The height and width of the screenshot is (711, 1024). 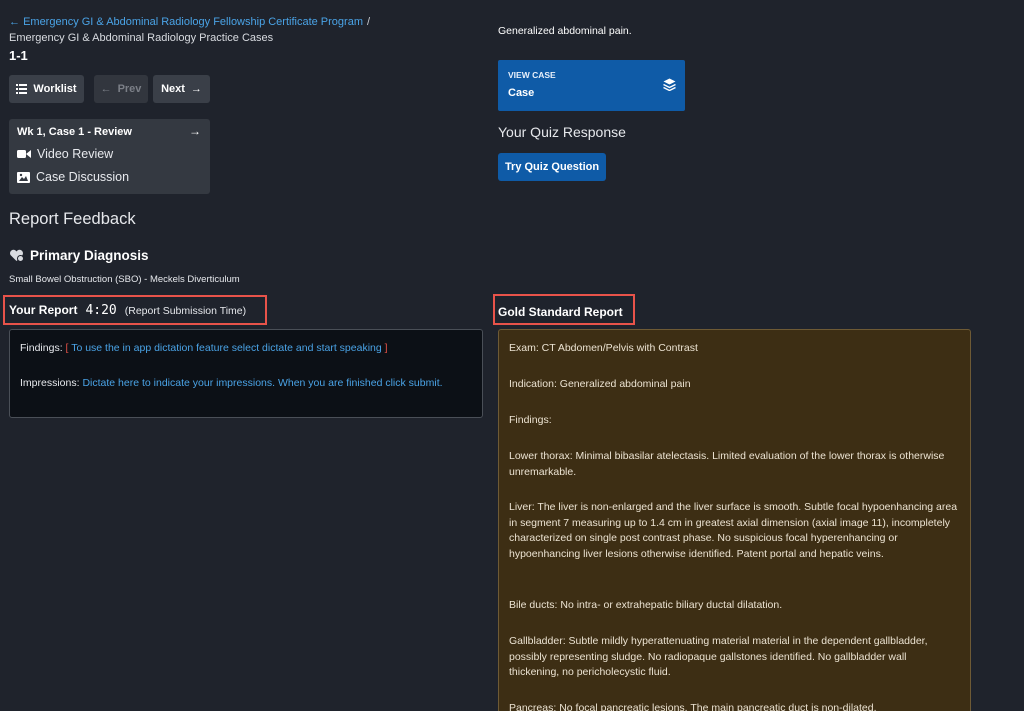 I want to click on video-review-link: Video Review, so click(x=65, y=154).